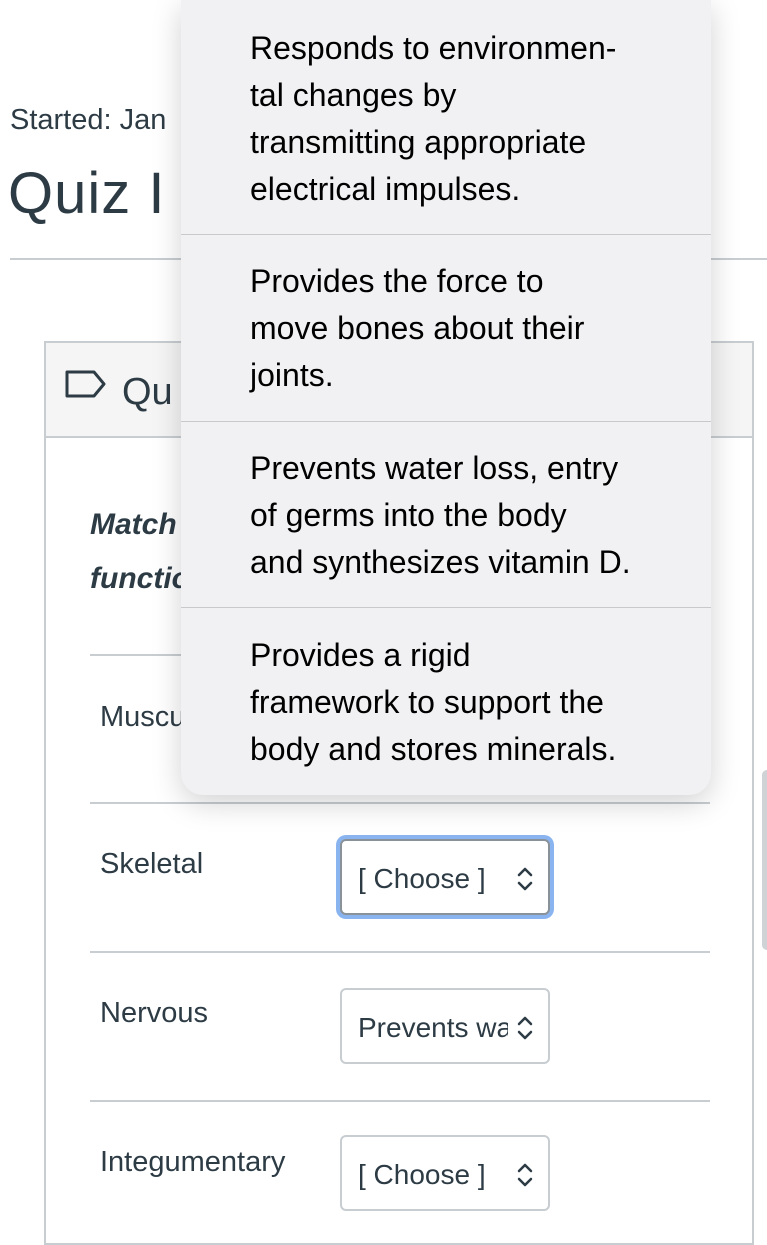  What do you see at coordinates (418, 142) in the screenshot?
I see `option-line: transmitting appropriate` at bounding box center [418, 142].